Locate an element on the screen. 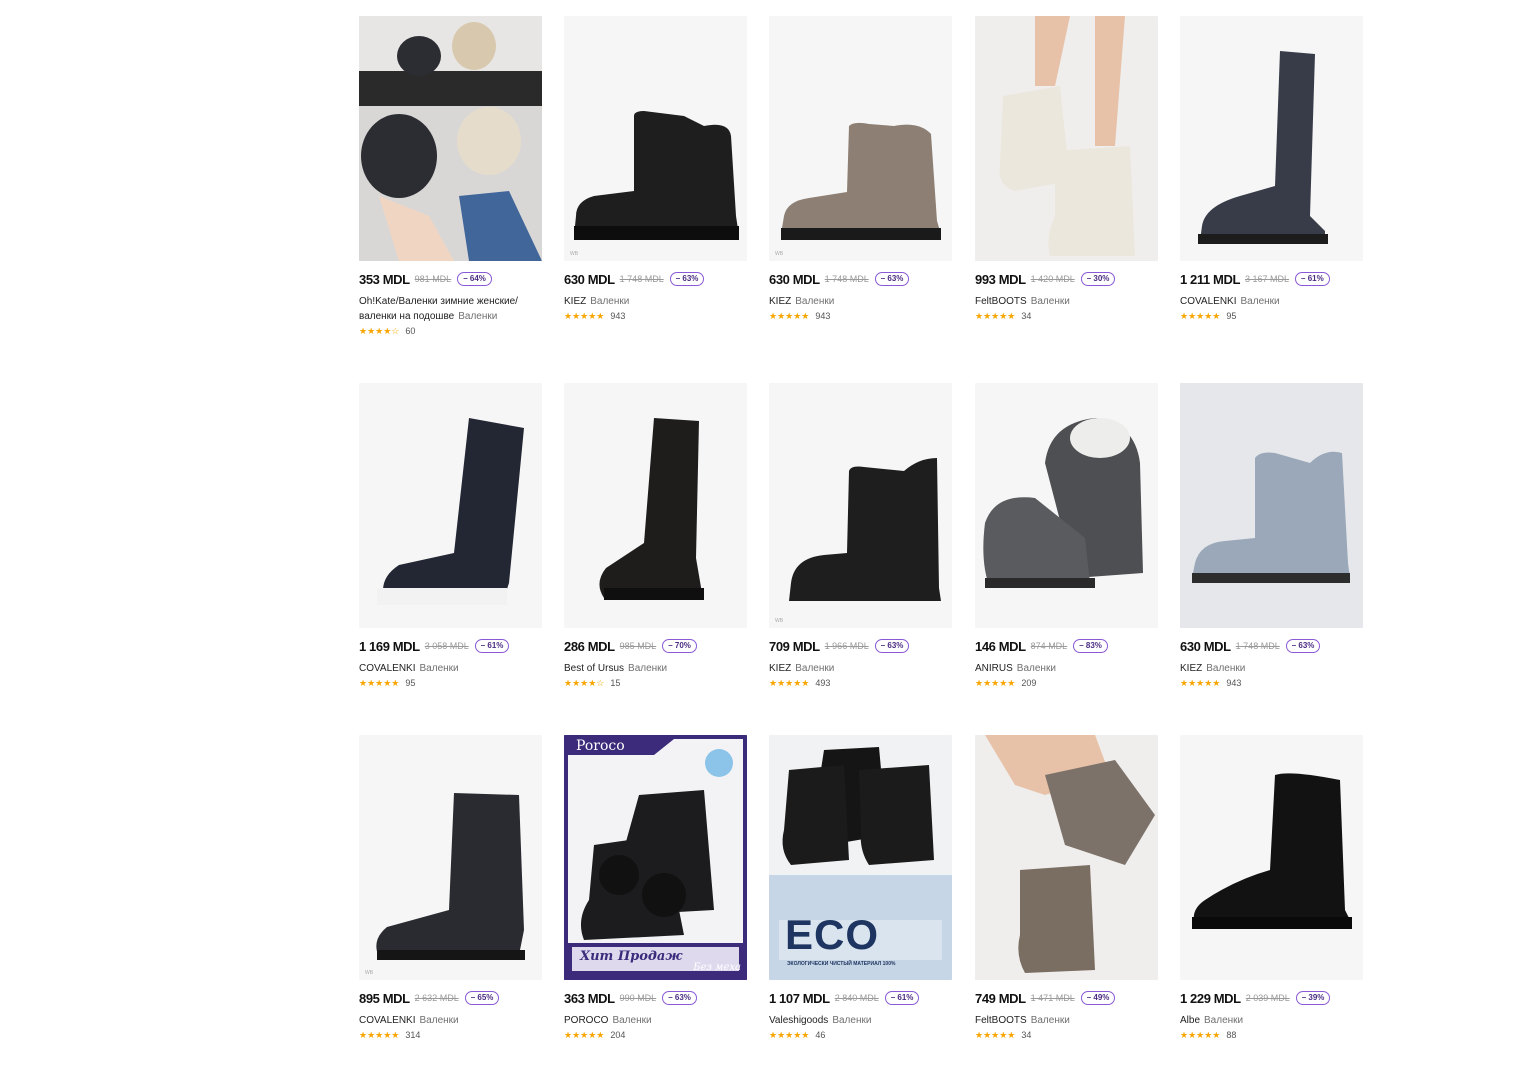 The height and width of the screenshot is (1071, 1536). review-count: 314 is located at coordinates (413, 1035).